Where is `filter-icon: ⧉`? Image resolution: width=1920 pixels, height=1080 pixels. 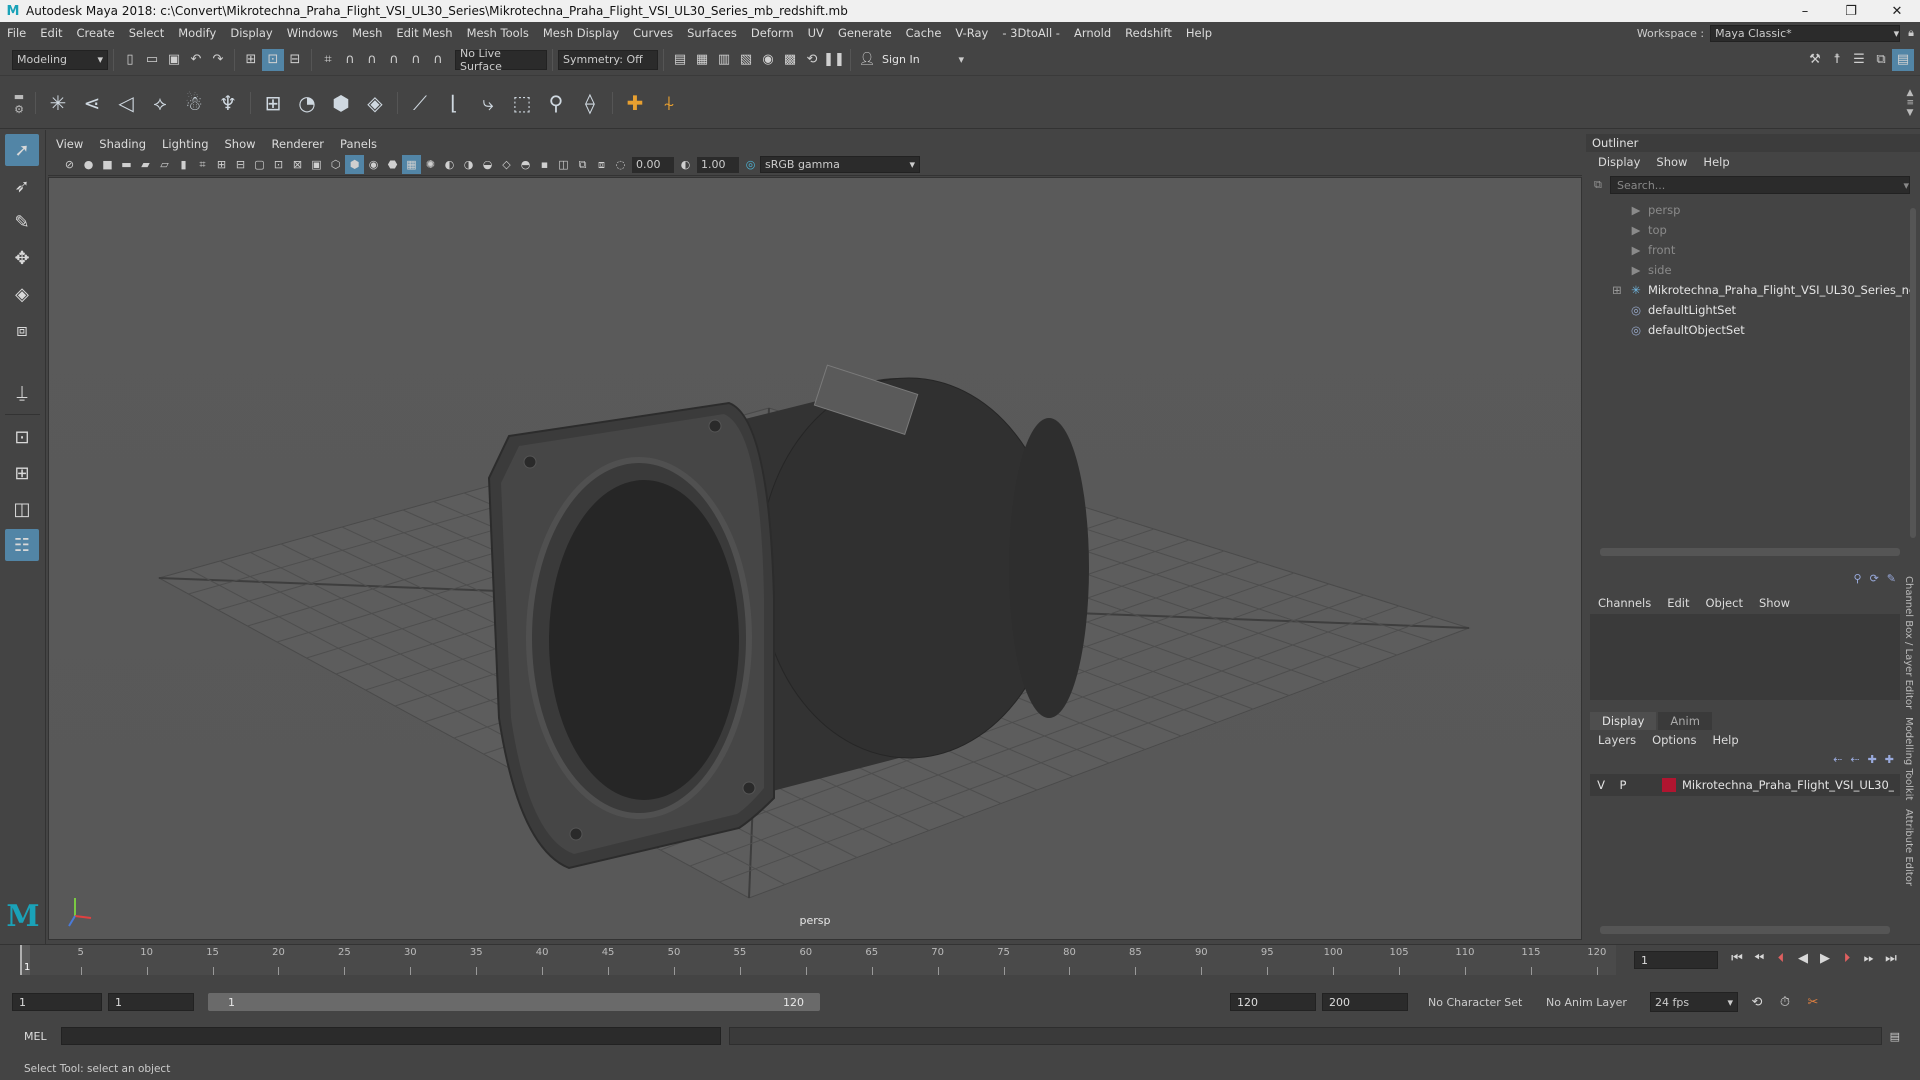 filter-icon: ⧉ is located at coordinates (1598, 185).